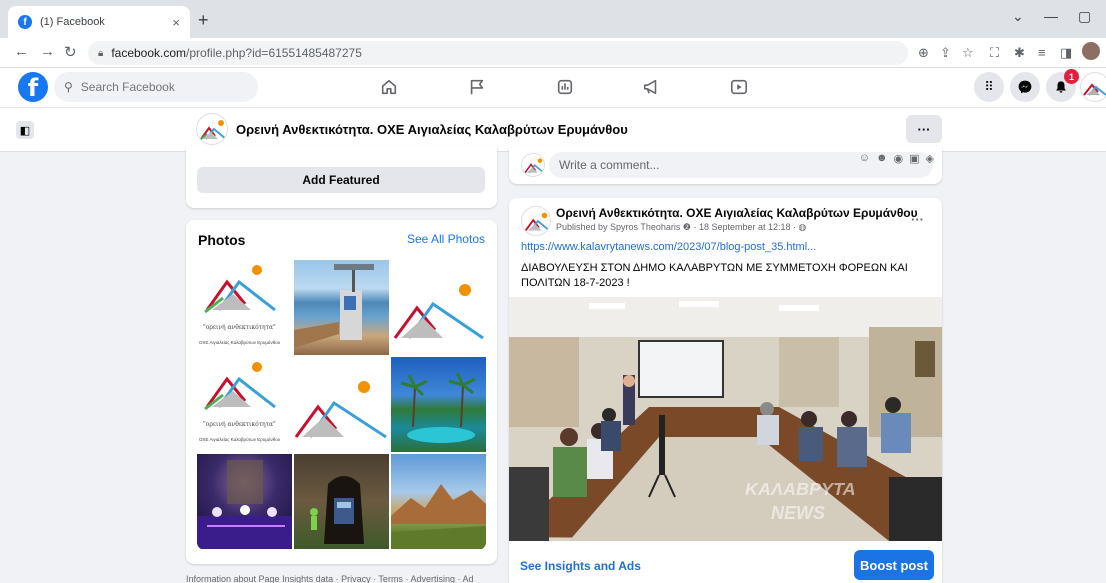 The height and width of the screenshot is (583, 1106). Describe the element at coordinates (1051, 16) in the screenshot. I see `minimize-icon: —` at that location.